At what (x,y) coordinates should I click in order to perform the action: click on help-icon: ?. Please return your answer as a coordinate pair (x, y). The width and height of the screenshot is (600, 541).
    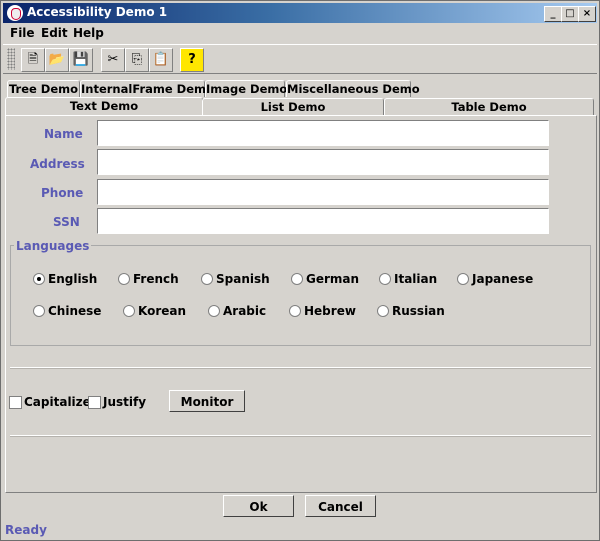
    Looking at the image, I should click on (192, 60).